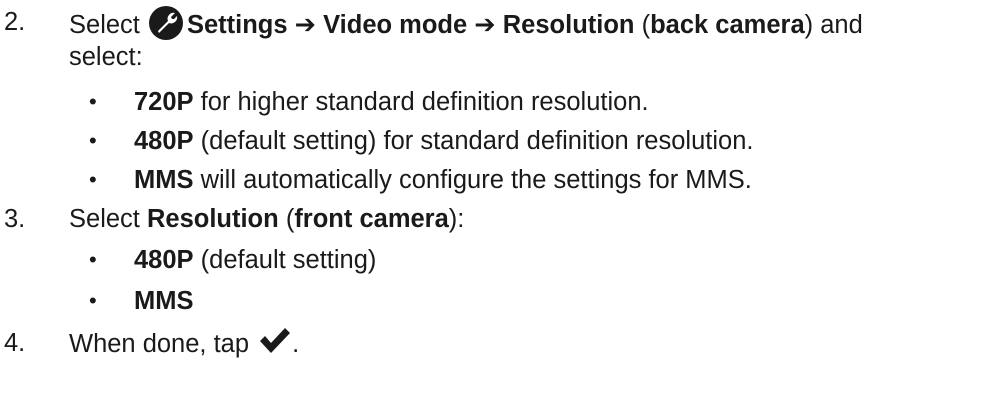 The width and height of the screenshot is (993, 394). I want to click on and-word: and, so click(841, 25).